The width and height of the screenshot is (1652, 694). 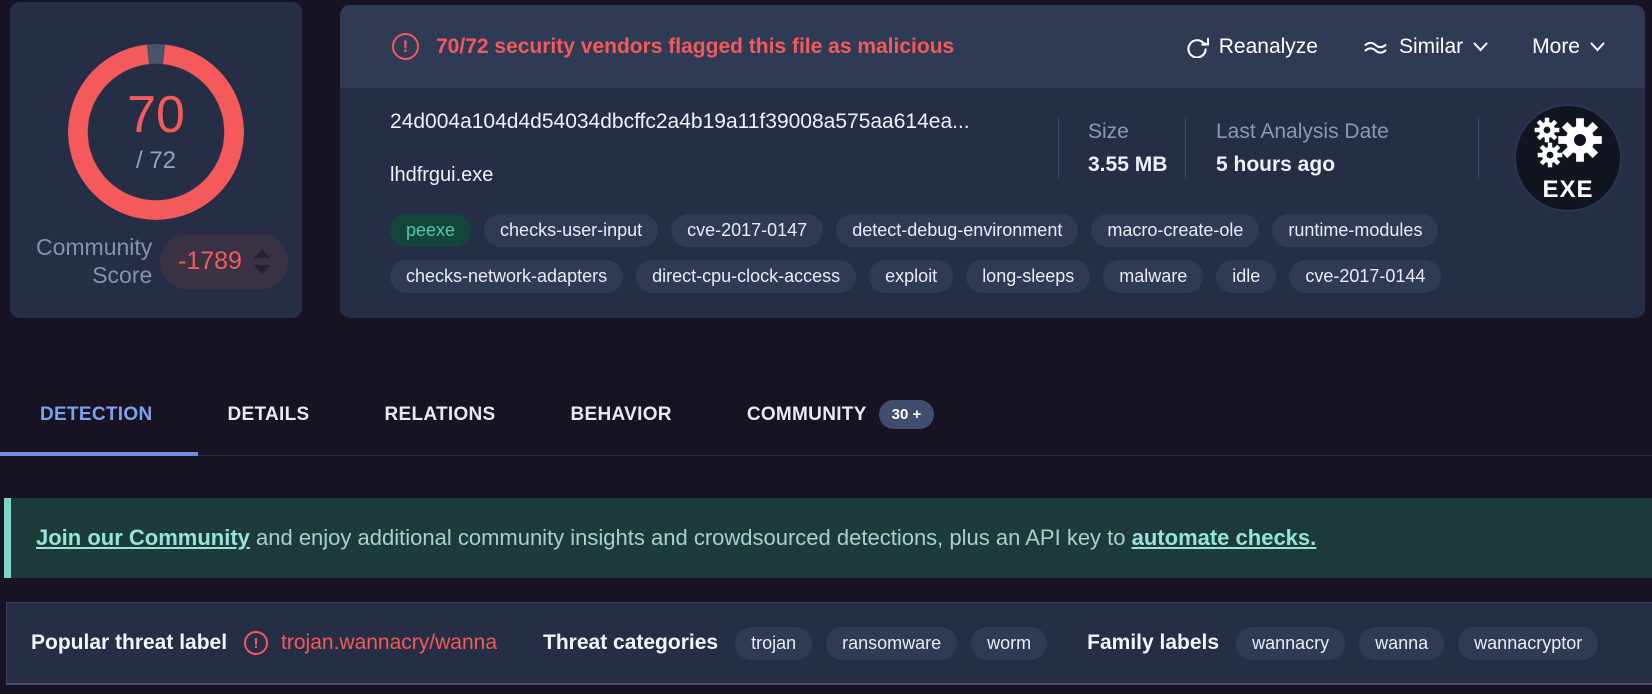 What do you see at coordinates (1402, 643) in the screenshot?
I see `family-label-pill: wanna` at bounding box center [1402, 643].